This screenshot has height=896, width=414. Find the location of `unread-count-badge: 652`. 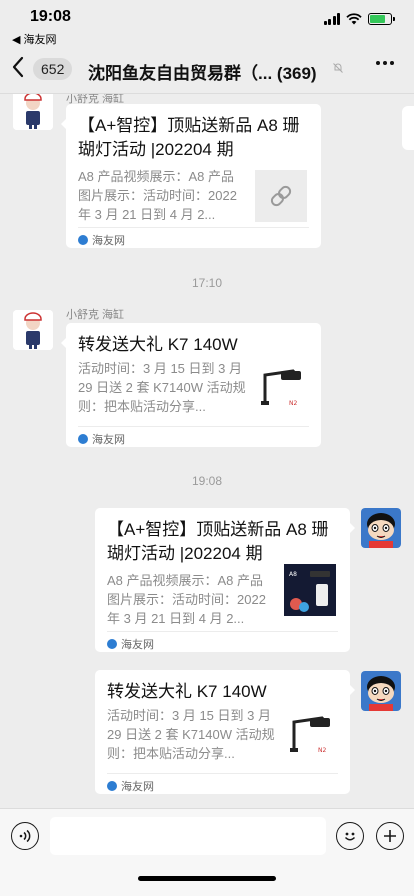

unread-count-badge: 652 is located at coordinates (53, 69).